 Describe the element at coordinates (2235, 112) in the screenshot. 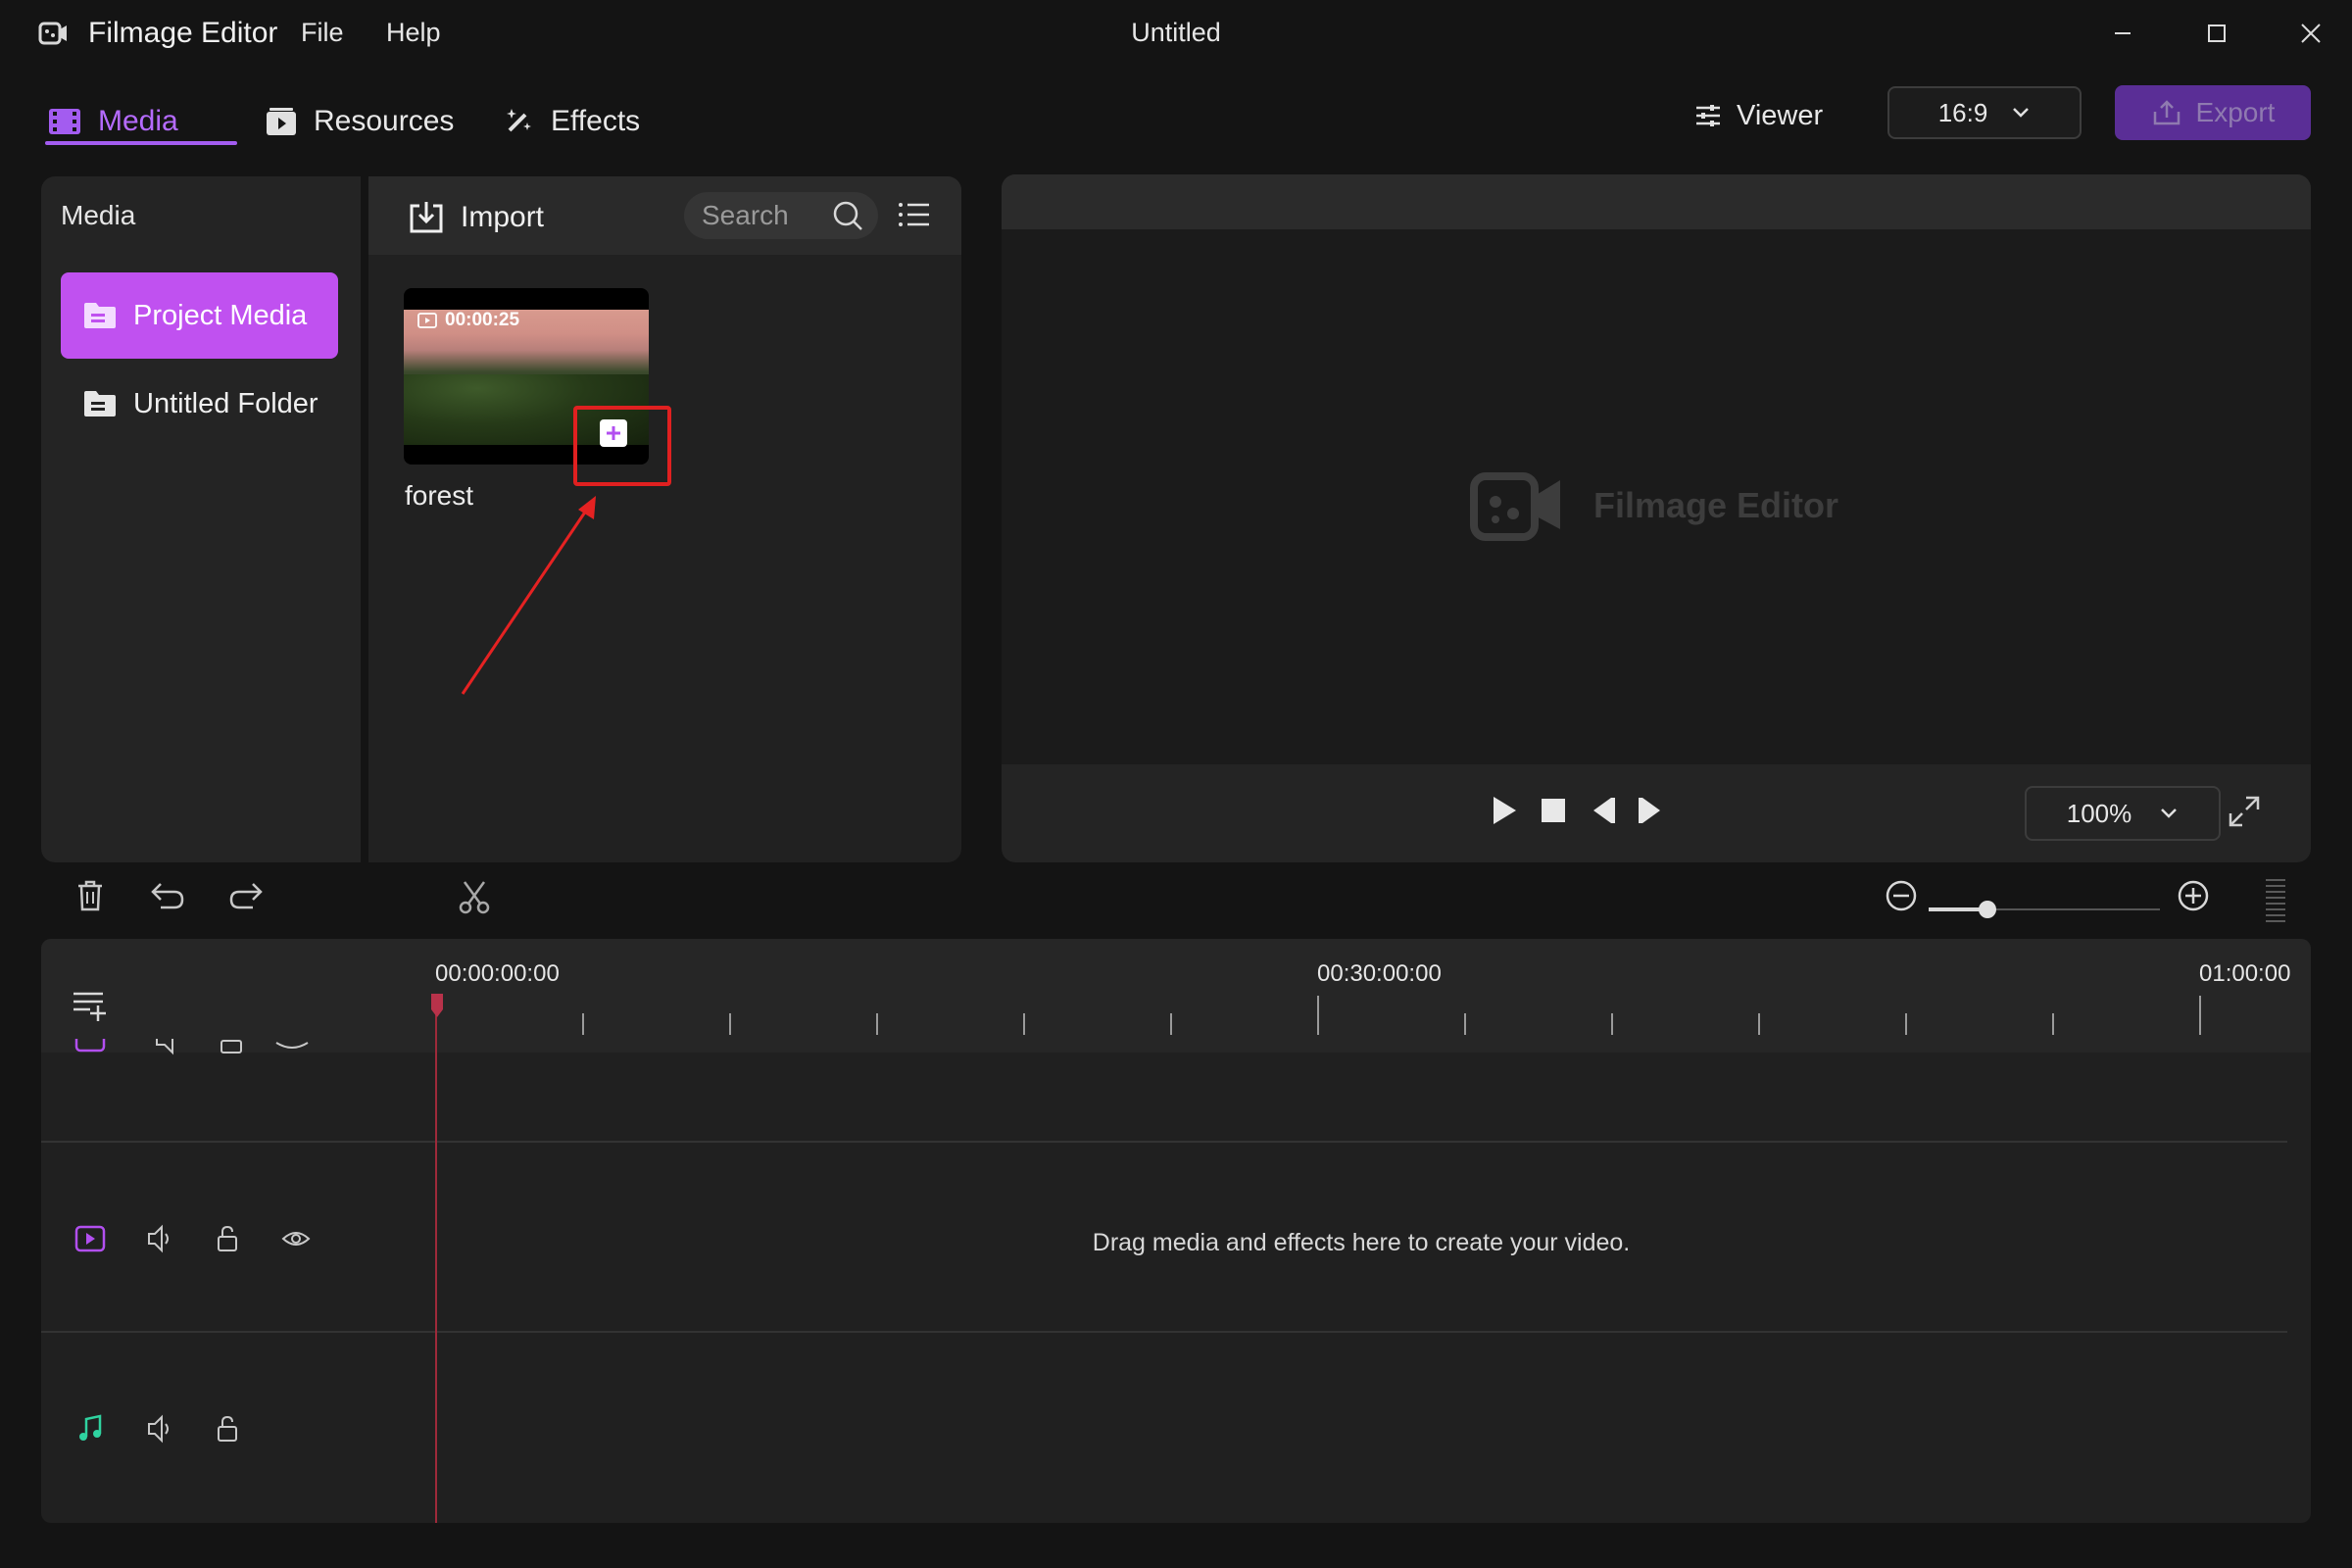

I see `export-label: Export` at that location.